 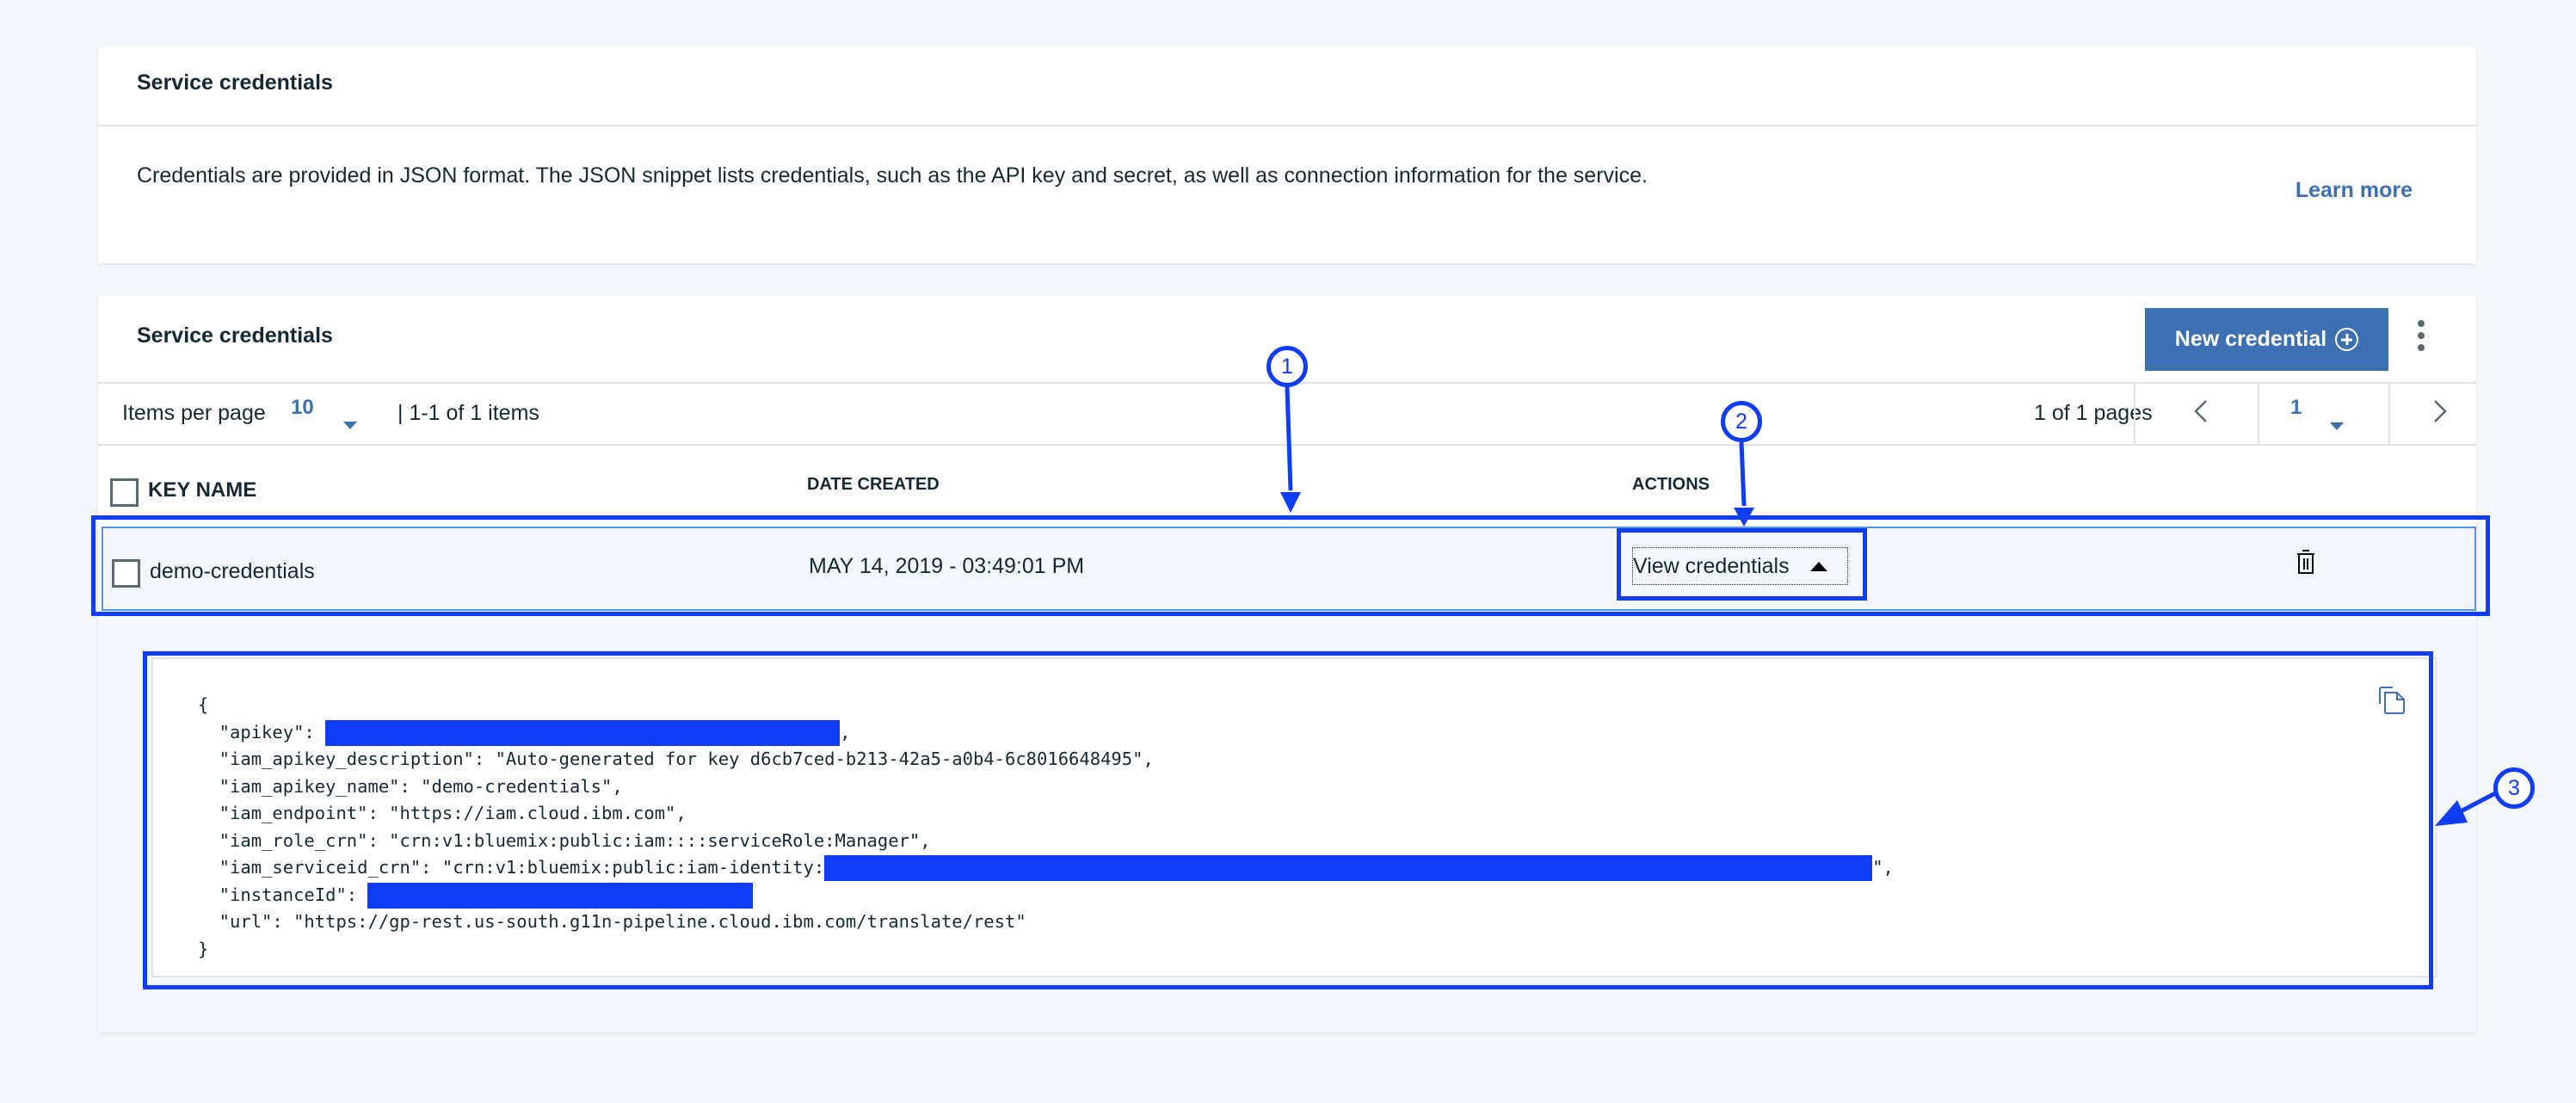 I want to click on column-header-key-name: KEY NAME, so click(x=202, y=490).